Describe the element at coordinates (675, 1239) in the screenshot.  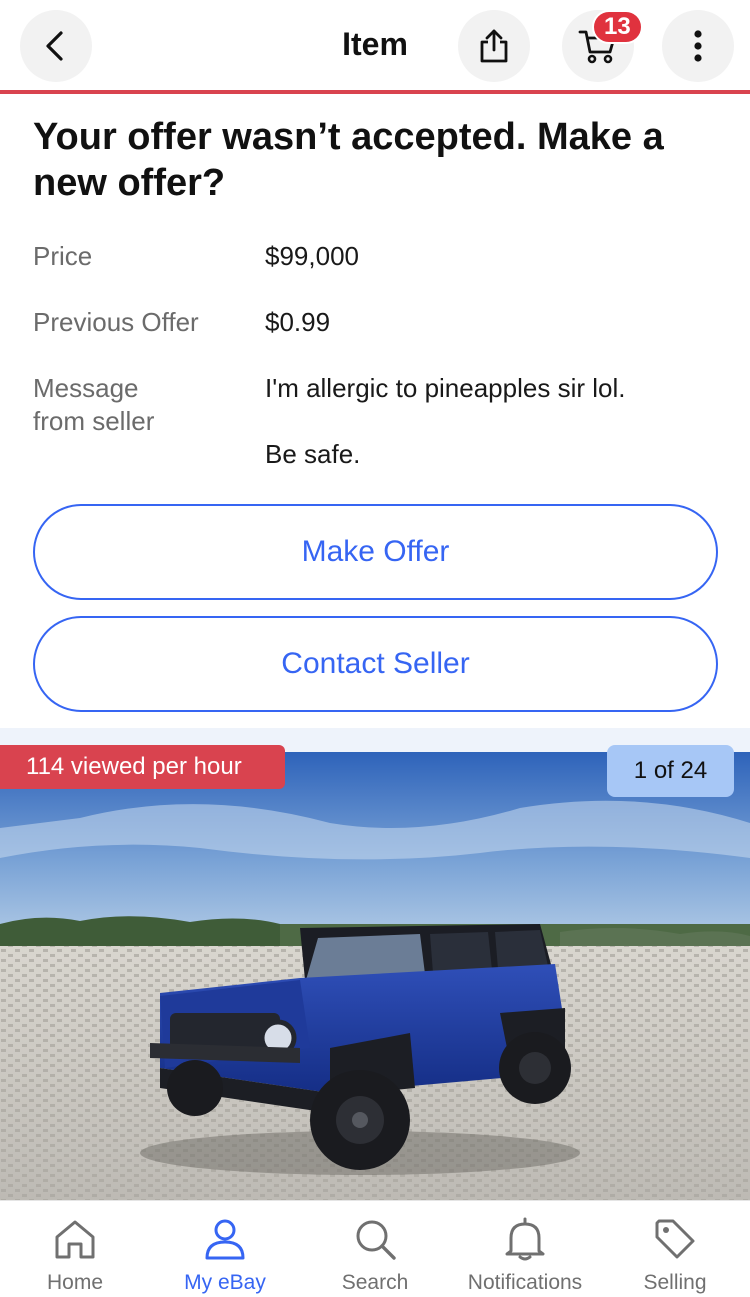
I see `tag-icon` at that location.